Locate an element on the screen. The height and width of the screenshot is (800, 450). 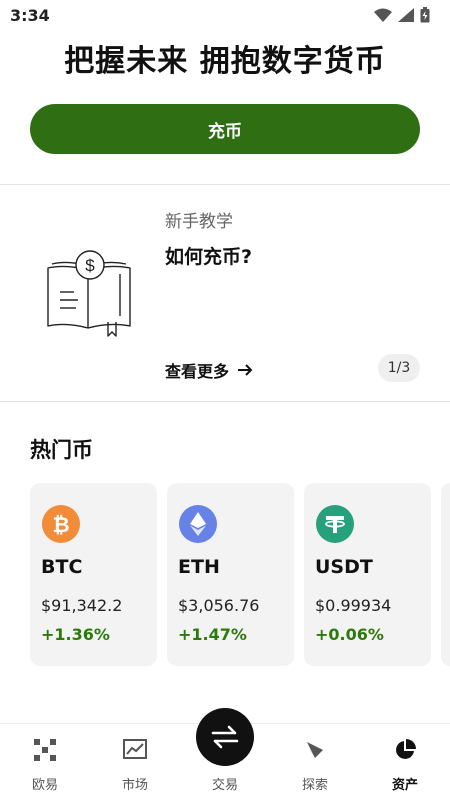
trade-fab-button is located at coordinates (225, 737).